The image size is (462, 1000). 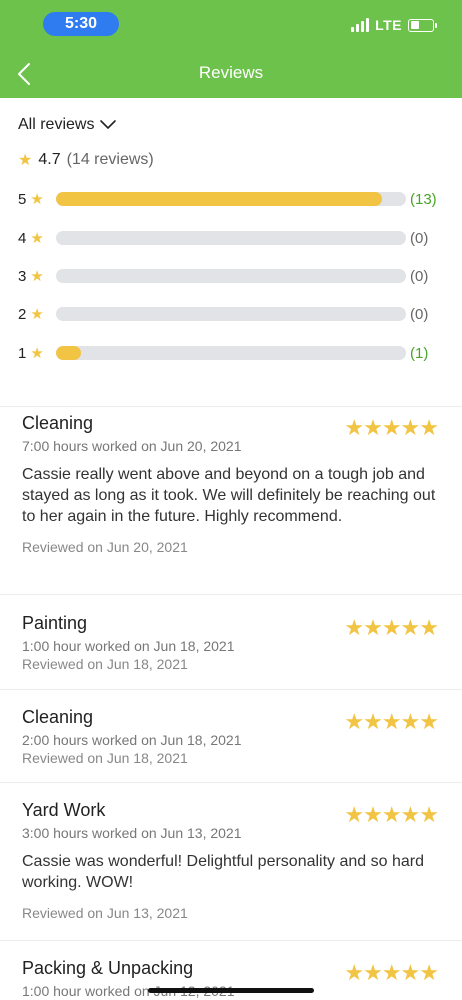 I want to click on network-type: LTE, so click(x=388, y=25).